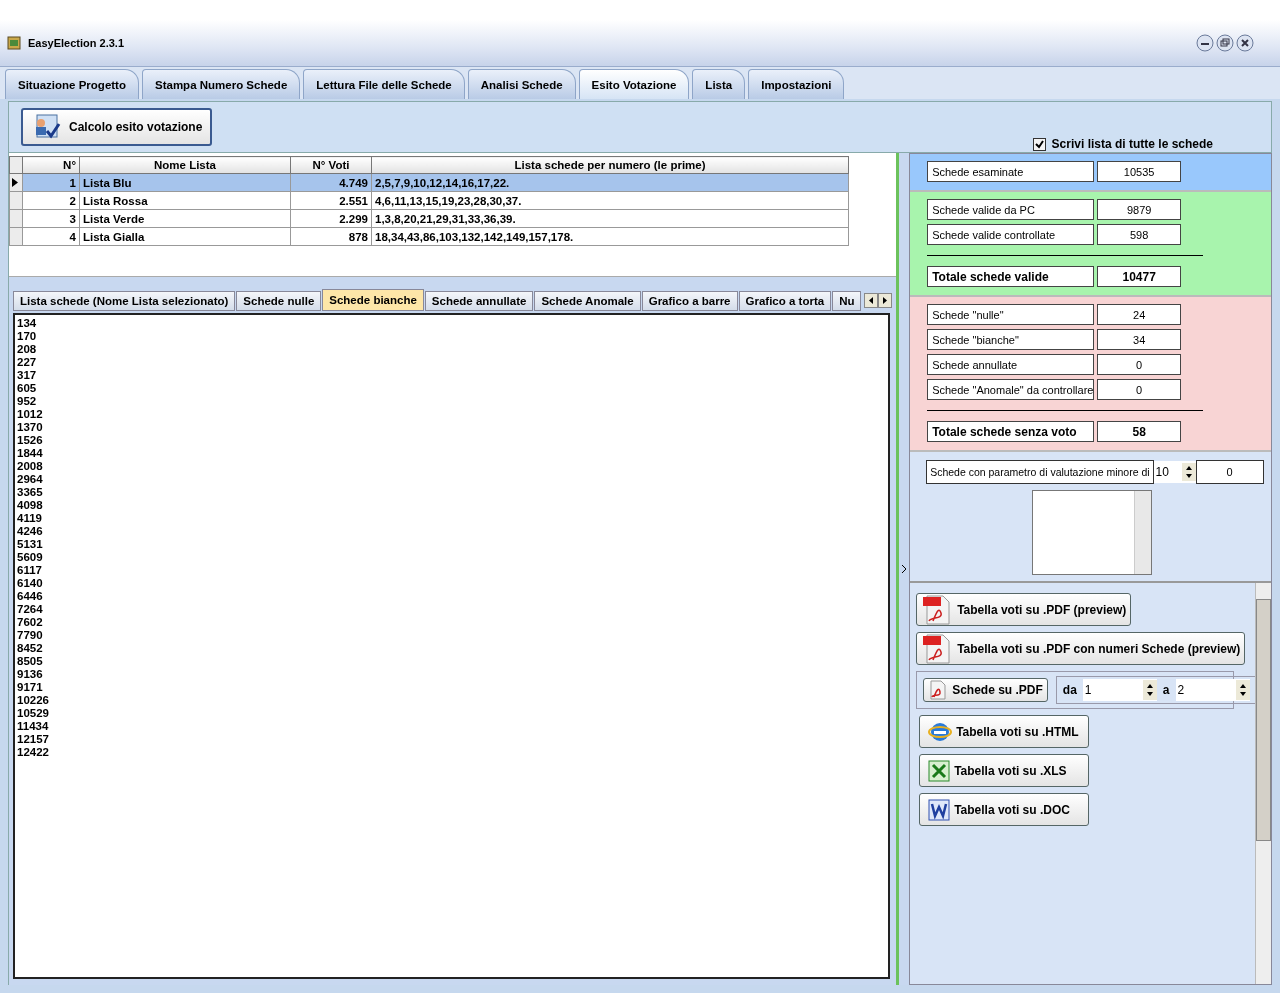  What do you see at coordinates (30, 414) in the screenshot?
I see `list-item: 1012` at bounding box center [30, 414].